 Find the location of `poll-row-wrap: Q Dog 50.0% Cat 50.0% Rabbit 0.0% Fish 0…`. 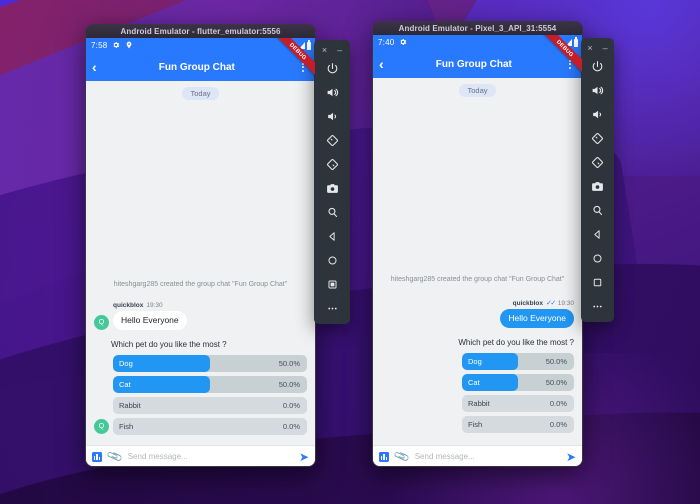

poll-row-wrap: Q Dog 50.0% Cat 50.0% Rabbit 0.0% Fish 0… is located at coordinates (200, 395).